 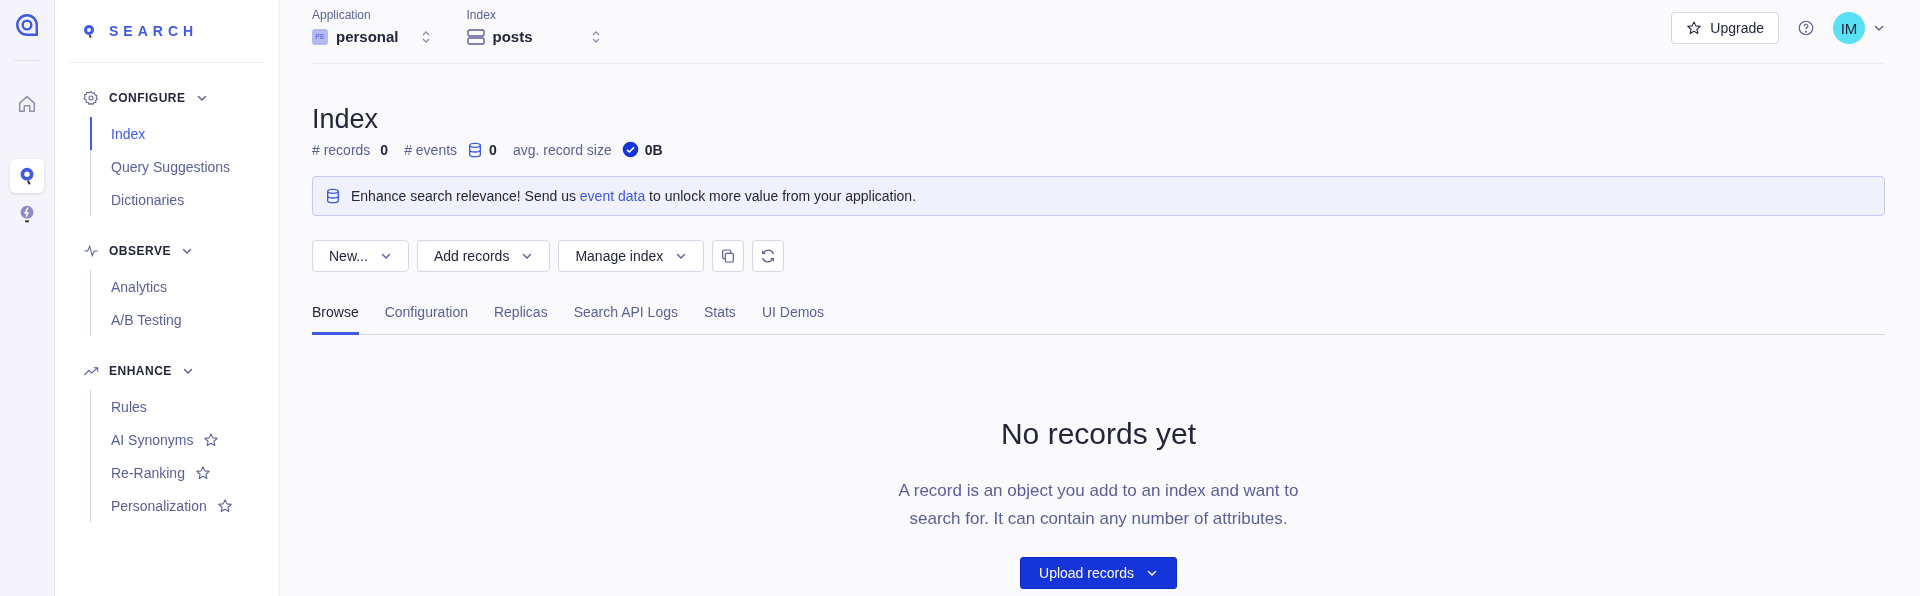 What do you see at coordinates (27, 104) in the screenshot?
I see `home-icon` at bounding box center [27, 104].